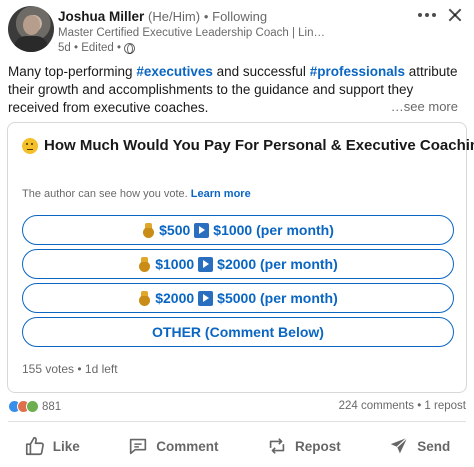 The height and width of the screenshot is (467, 474). I want to click on support-reaction-icon, so click(32, 406).